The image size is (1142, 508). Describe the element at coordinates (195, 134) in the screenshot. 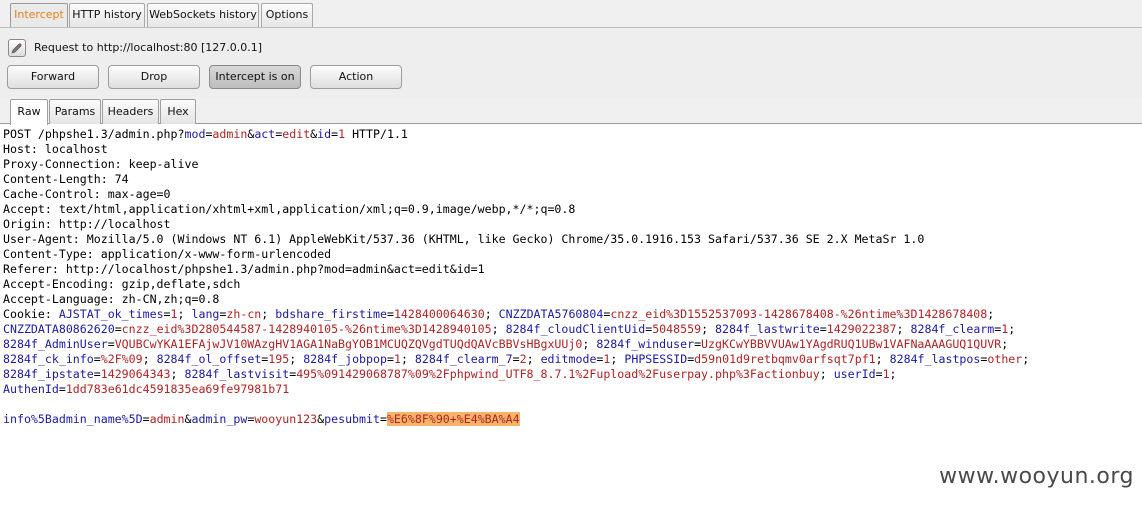

I see `query-param-name: mod` at that location.